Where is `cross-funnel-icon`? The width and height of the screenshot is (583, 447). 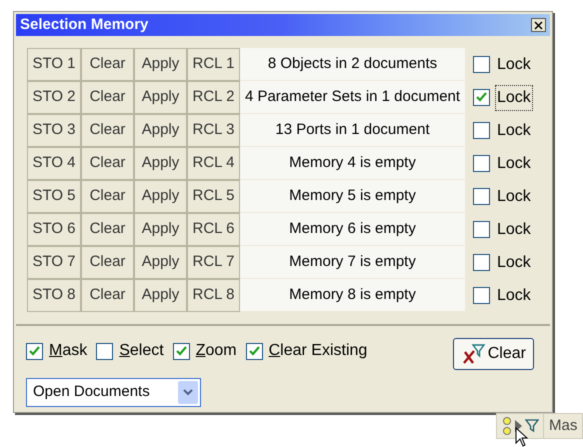
cross-funnel-icon is located at coordinates (474, 354).